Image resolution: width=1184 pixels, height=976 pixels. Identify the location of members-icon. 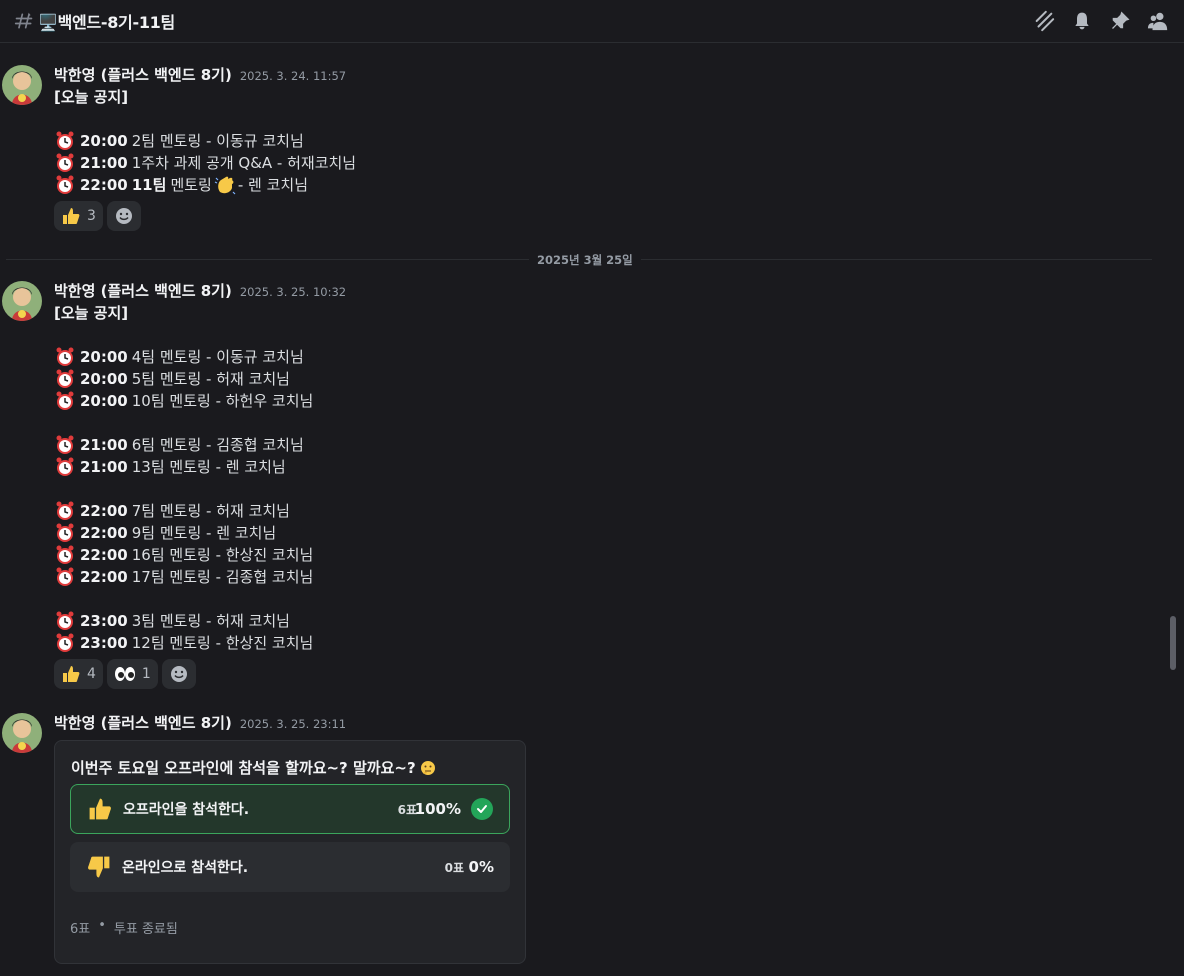
(1158, 21).